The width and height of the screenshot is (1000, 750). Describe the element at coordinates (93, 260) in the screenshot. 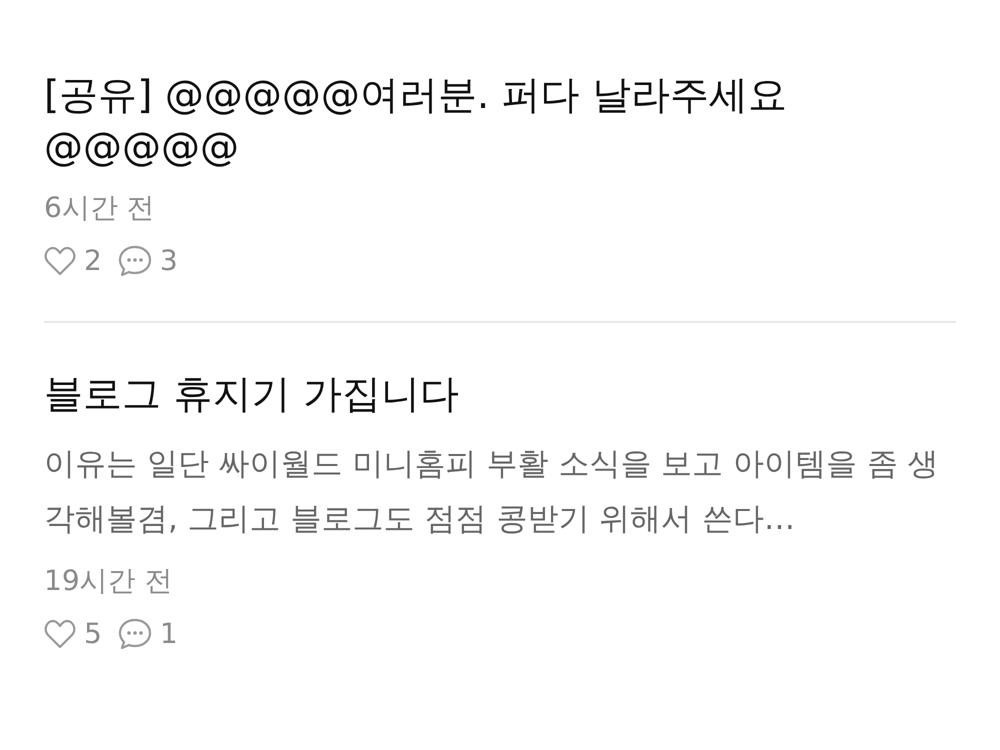

I see `like-count: 2` at that location.